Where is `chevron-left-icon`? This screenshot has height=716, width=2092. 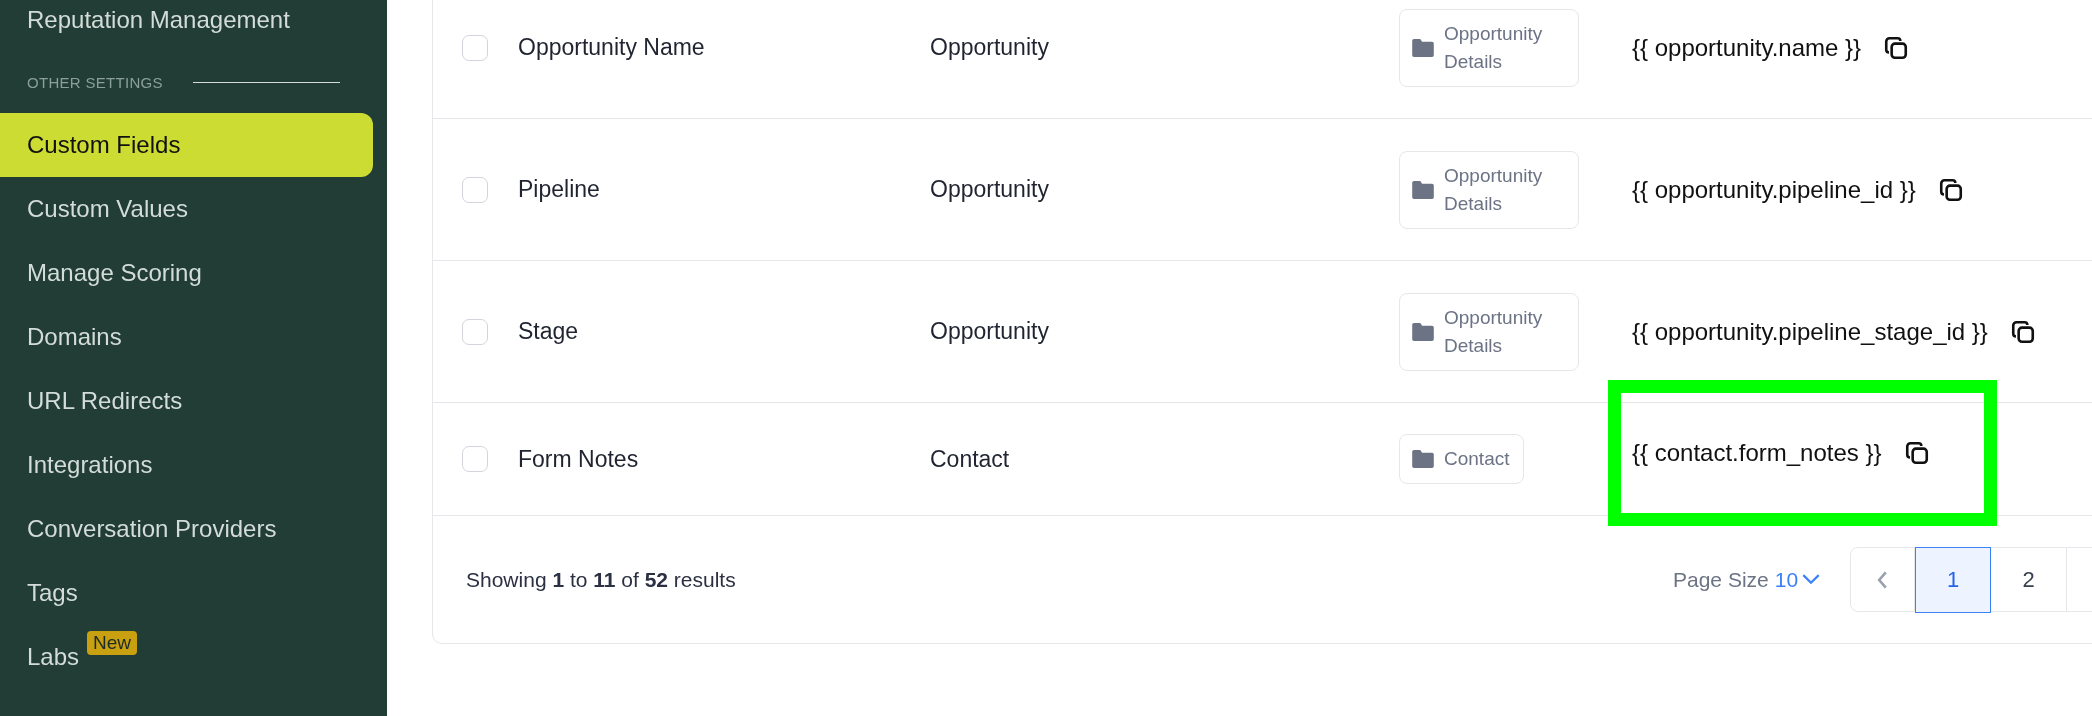
chevron-left-icon is located at coordinates (1883, 579).